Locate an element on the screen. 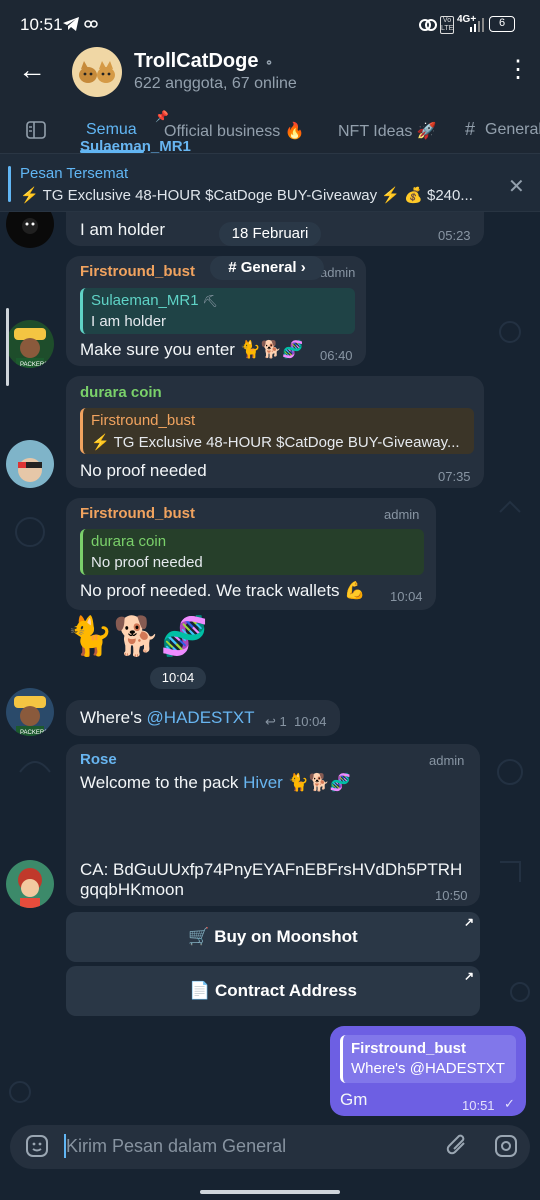 This screenshot has height=1200, width=540. pinned-indicator is located at coordinates (9, 184).